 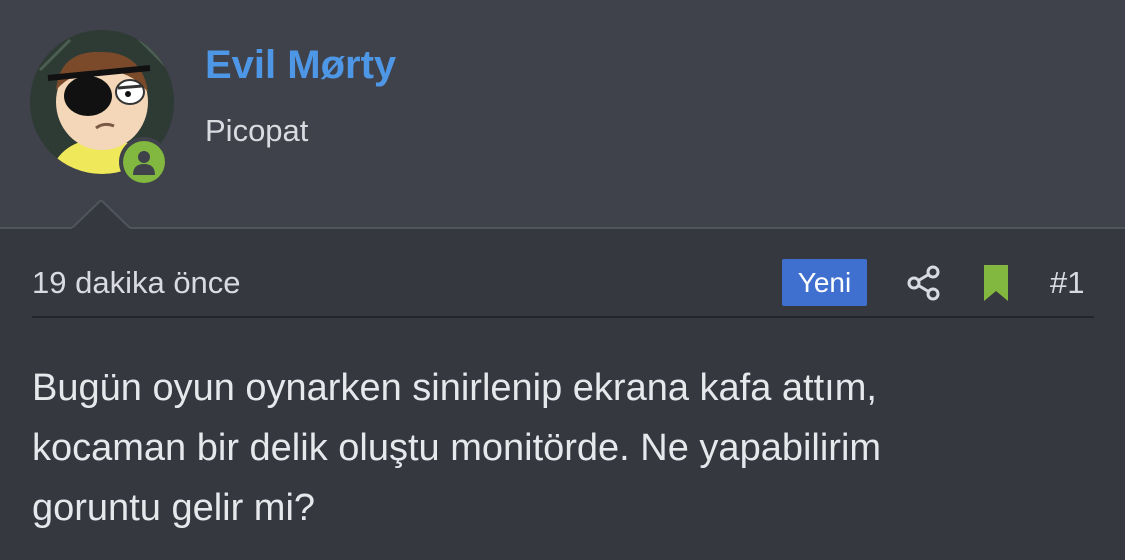 What do you see at coordinates (563, 283) in the screenshot?
I see `post-meta-row: 19 dakika önce Yeni #1` at bounding box center [563, 283].